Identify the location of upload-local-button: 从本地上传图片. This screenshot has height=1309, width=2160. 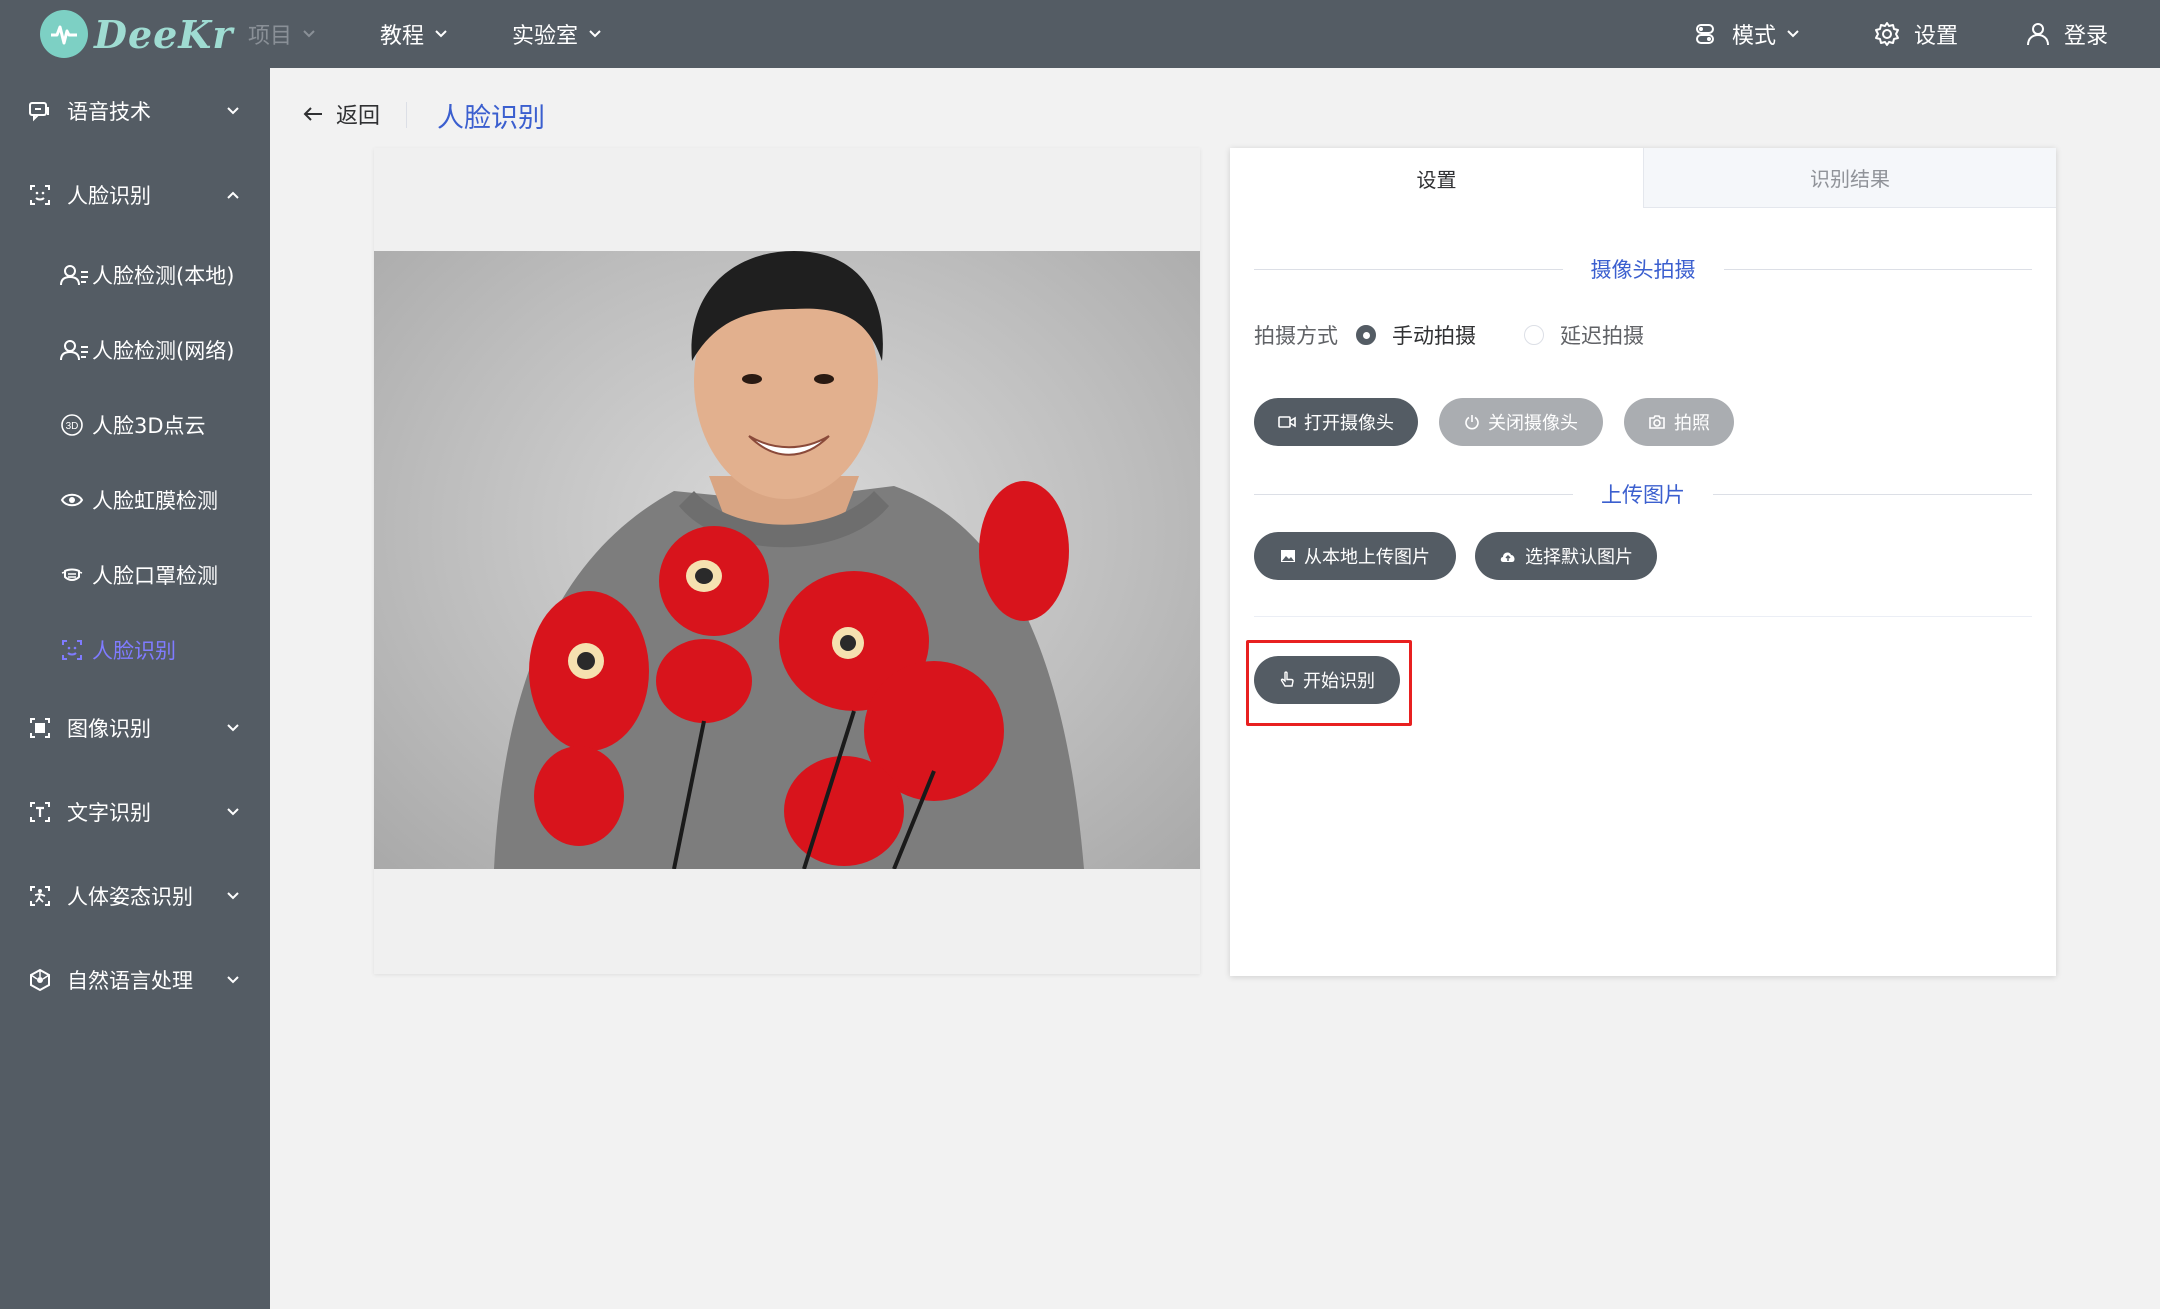
(1355, 556).